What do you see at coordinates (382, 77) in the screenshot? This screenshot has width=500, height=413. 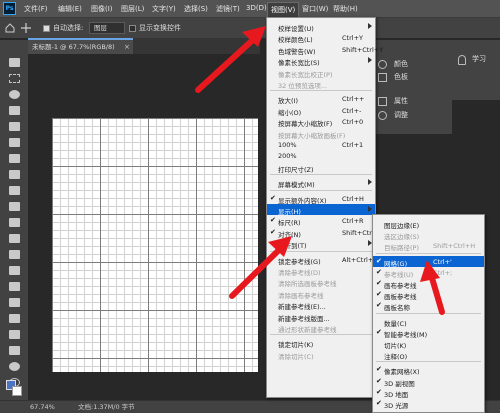 I see `swatches-panel-icon` at bounding box center [382, 77].